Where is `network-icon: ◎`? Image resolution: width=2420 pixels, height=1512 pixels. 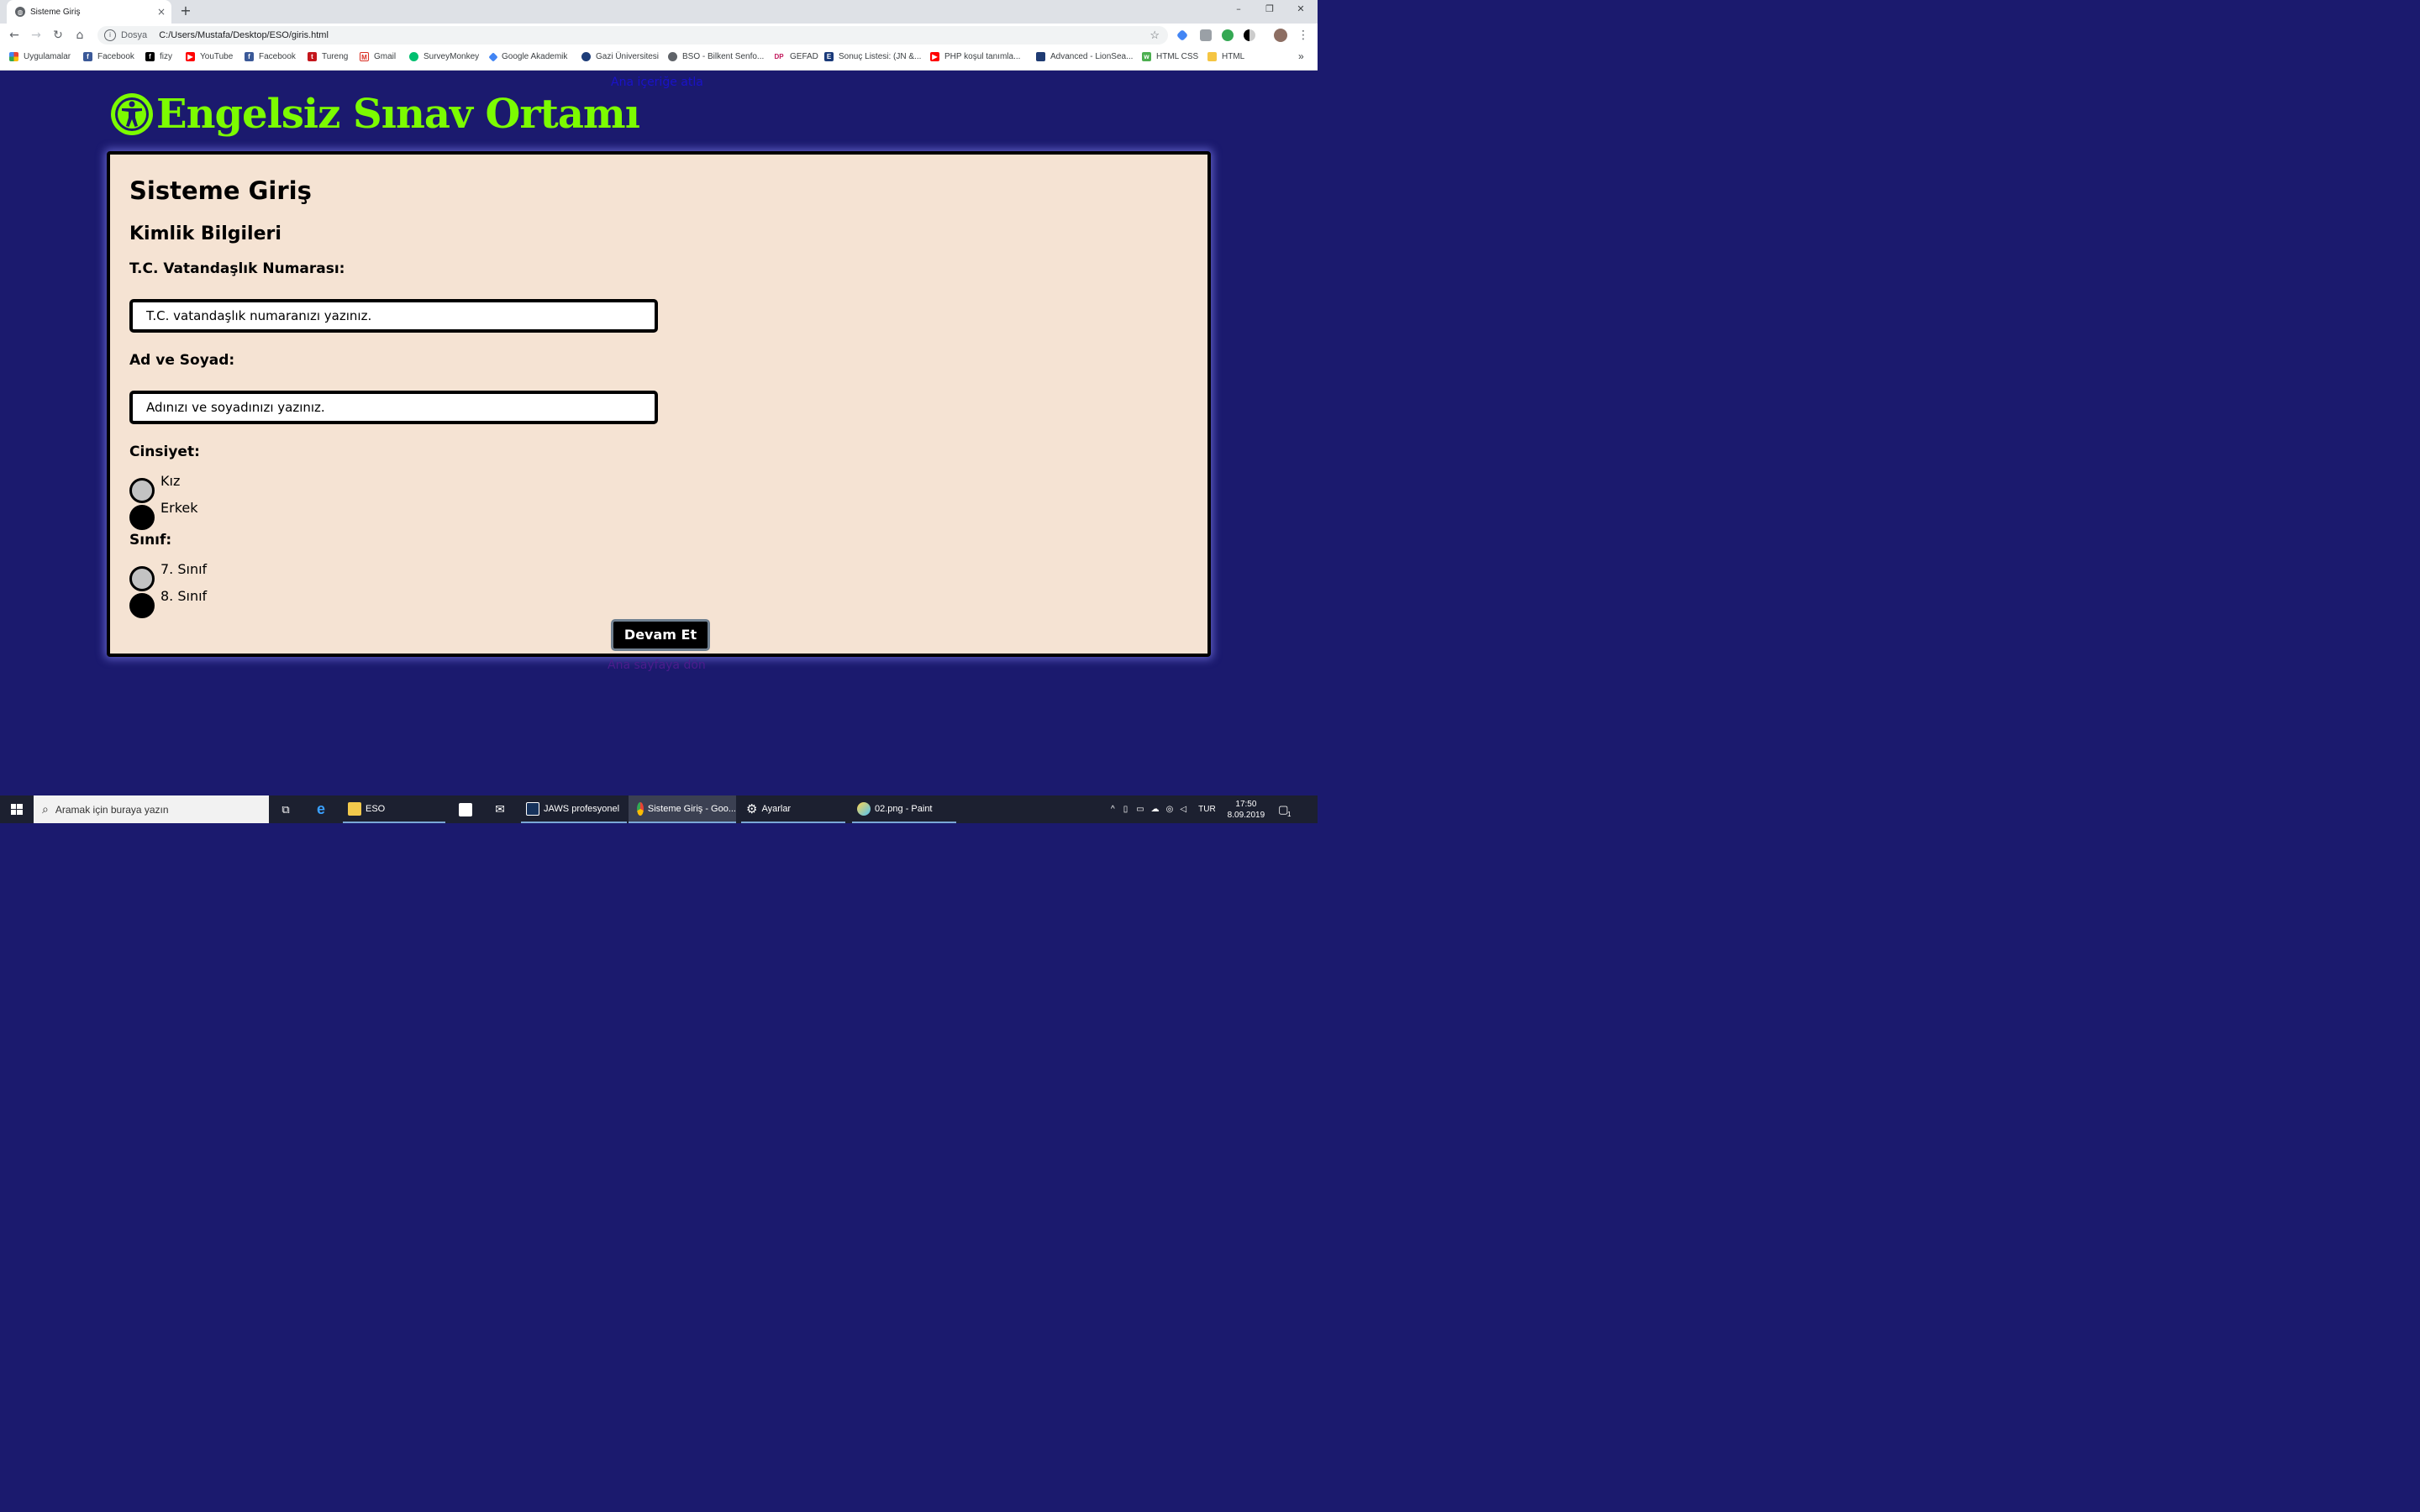 network-icon: ◎ is located at coordinates (1170, 809).